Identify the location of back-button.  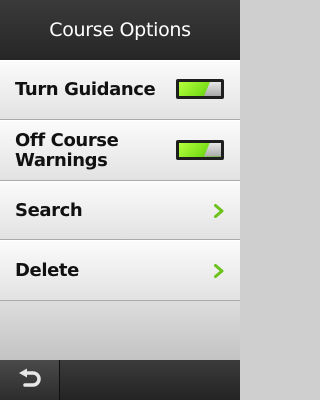
(30, 380).